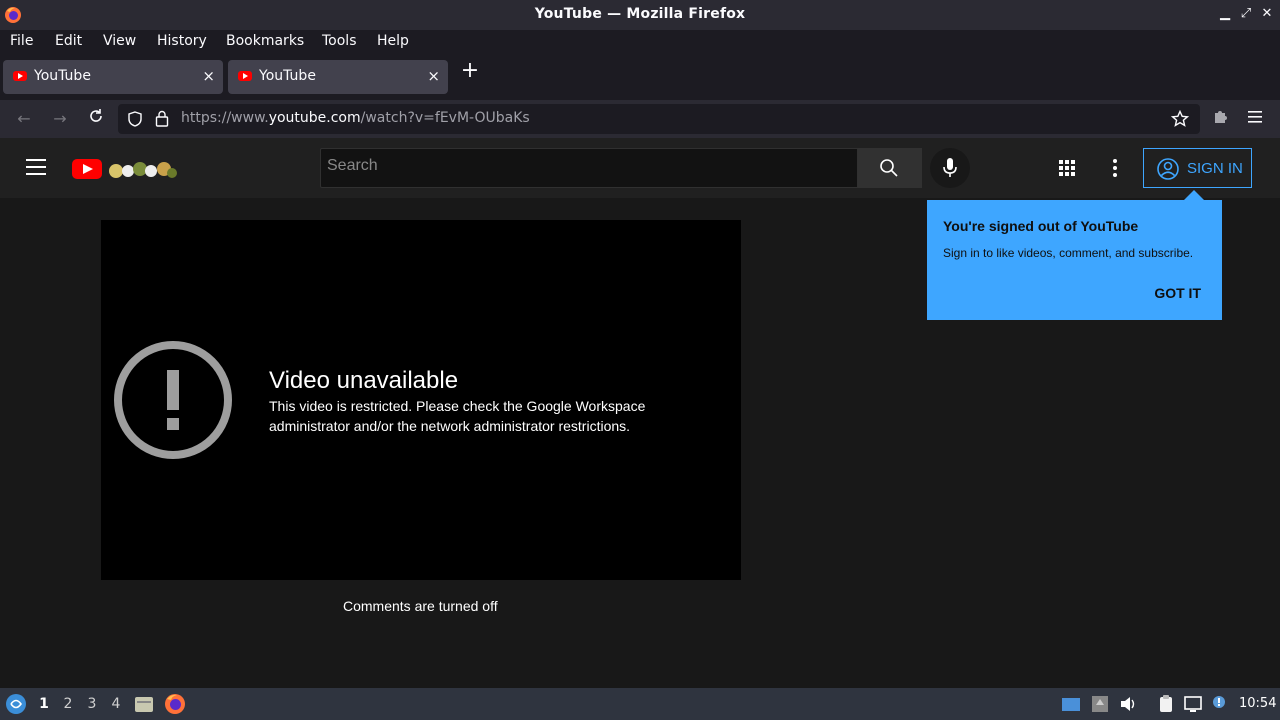 This screenshot has width=1280, height=720. I want to click on comments-status: Comments are turned off, so click(420, 606).